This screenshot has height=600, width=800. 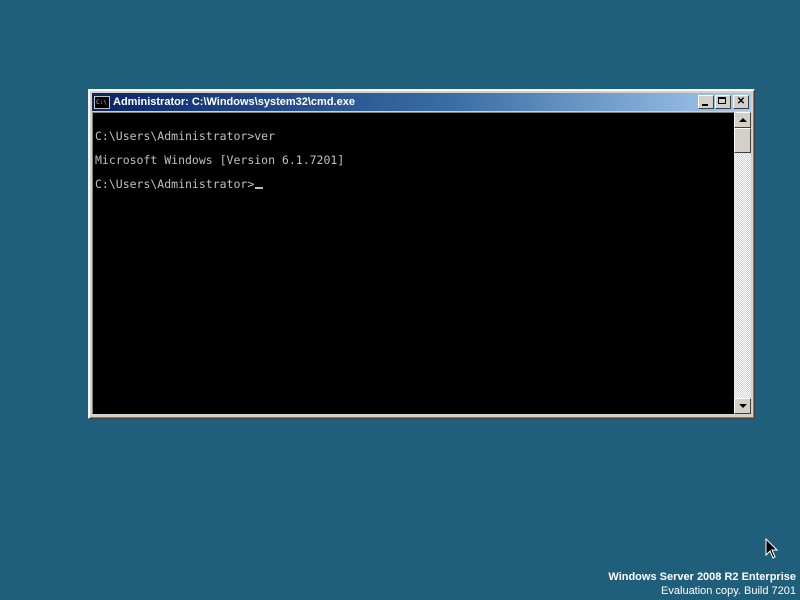 I want to click on mouse-pointer-icon, so click(x=772, y=548).